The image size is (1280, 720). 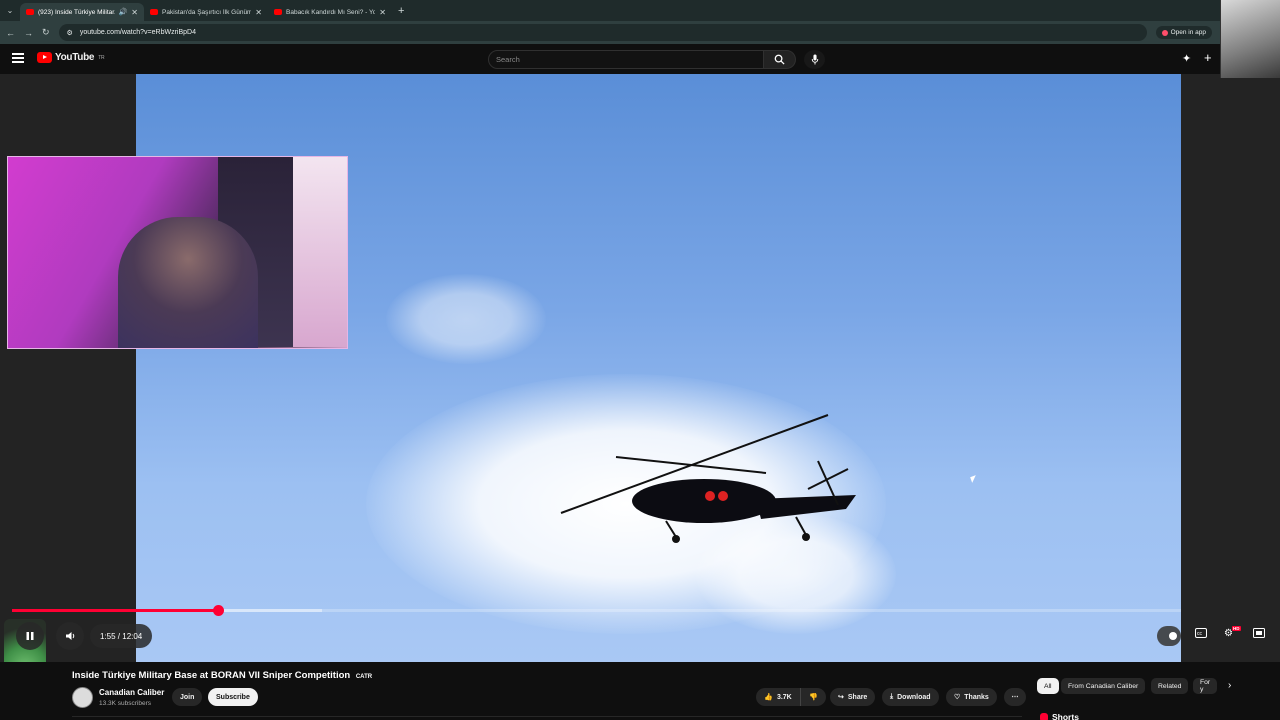 I want to click on download-label: Download, so click(x=914, y=697).